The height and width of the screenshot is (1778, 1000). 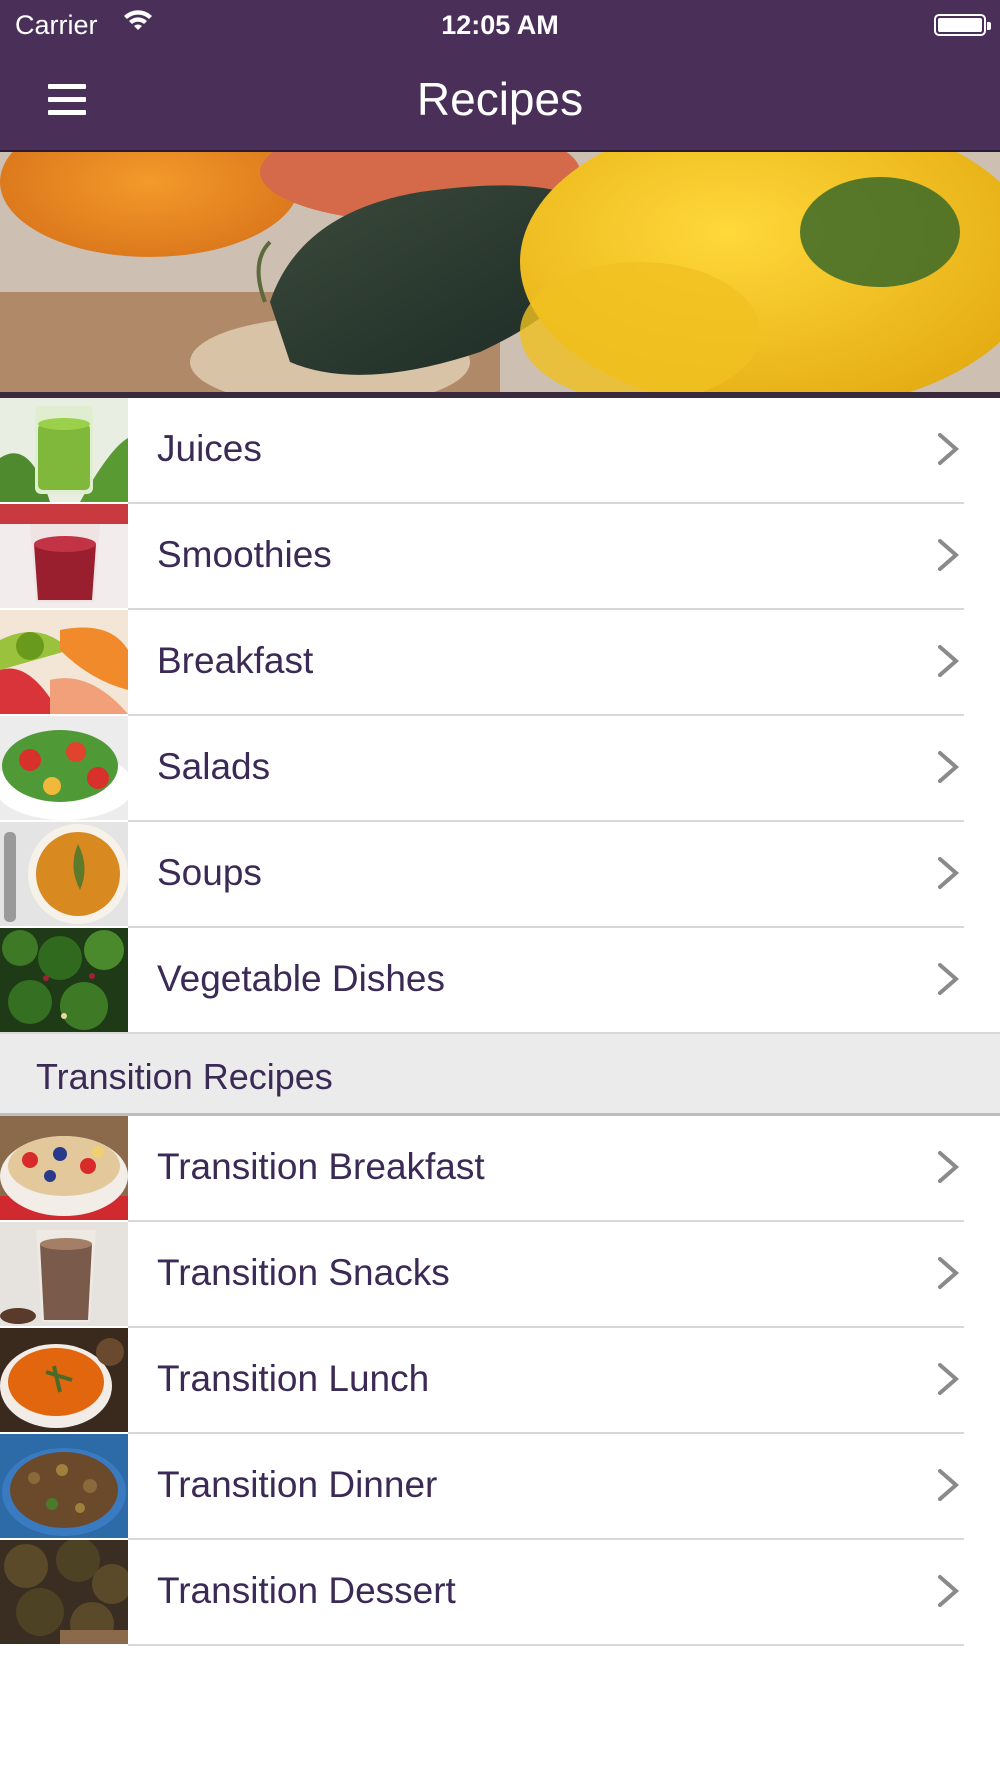 I want to click on list-item-transition-dessert: Transition Dessert, so click(x=500, y=1593).